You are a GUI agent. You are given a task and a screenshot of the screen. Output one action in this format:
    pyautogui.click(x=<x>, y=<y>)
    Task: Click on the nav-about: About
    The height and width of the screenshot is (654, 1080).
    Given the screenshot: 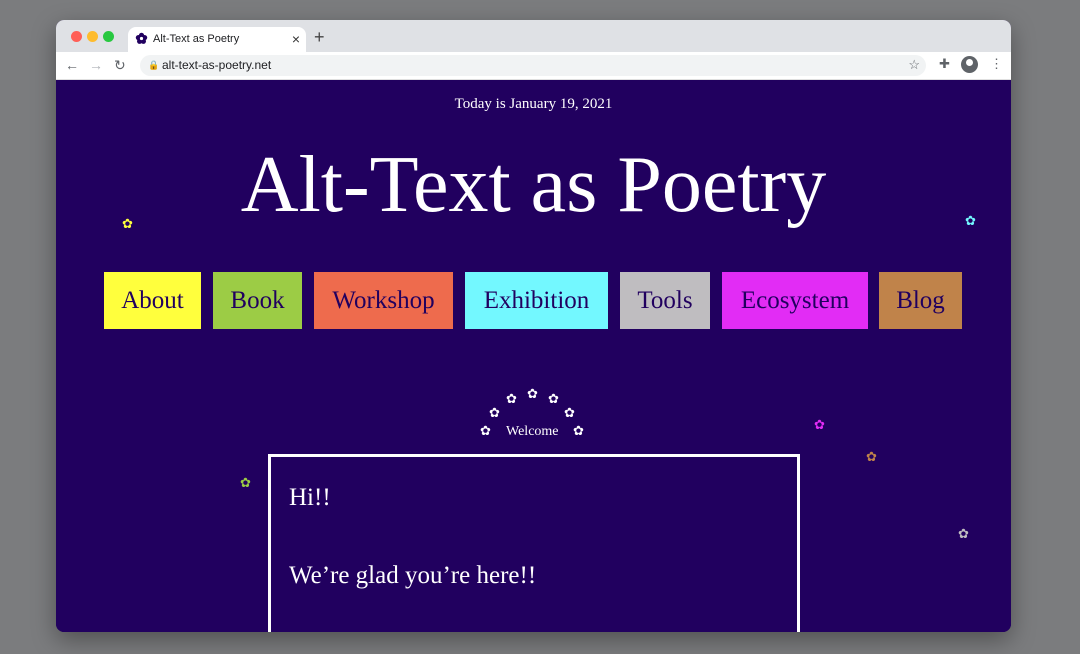 What is the action you would take?
    pyautogui.click(x=152, y=300)
    